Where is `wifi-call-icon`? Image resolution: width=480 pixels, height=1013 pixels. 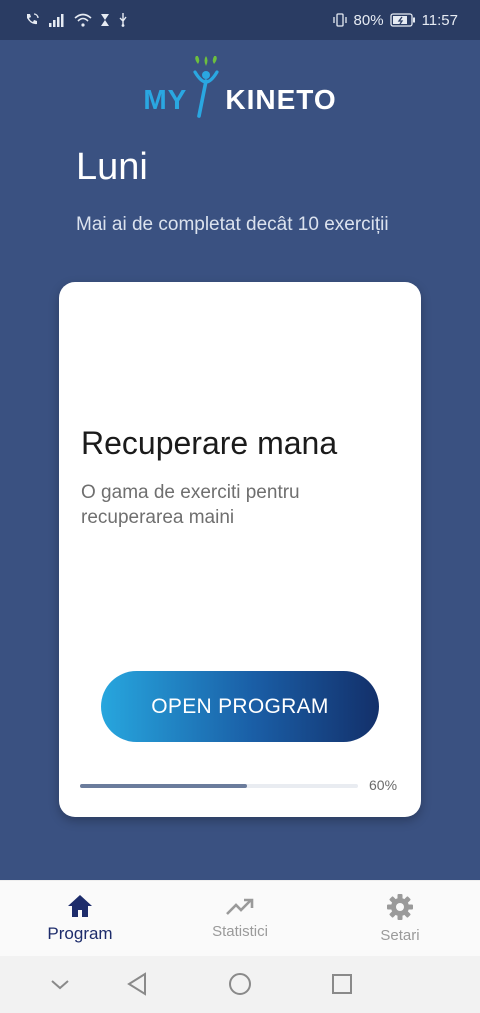 wifi-call-icon is located at coordinates (32, 20).